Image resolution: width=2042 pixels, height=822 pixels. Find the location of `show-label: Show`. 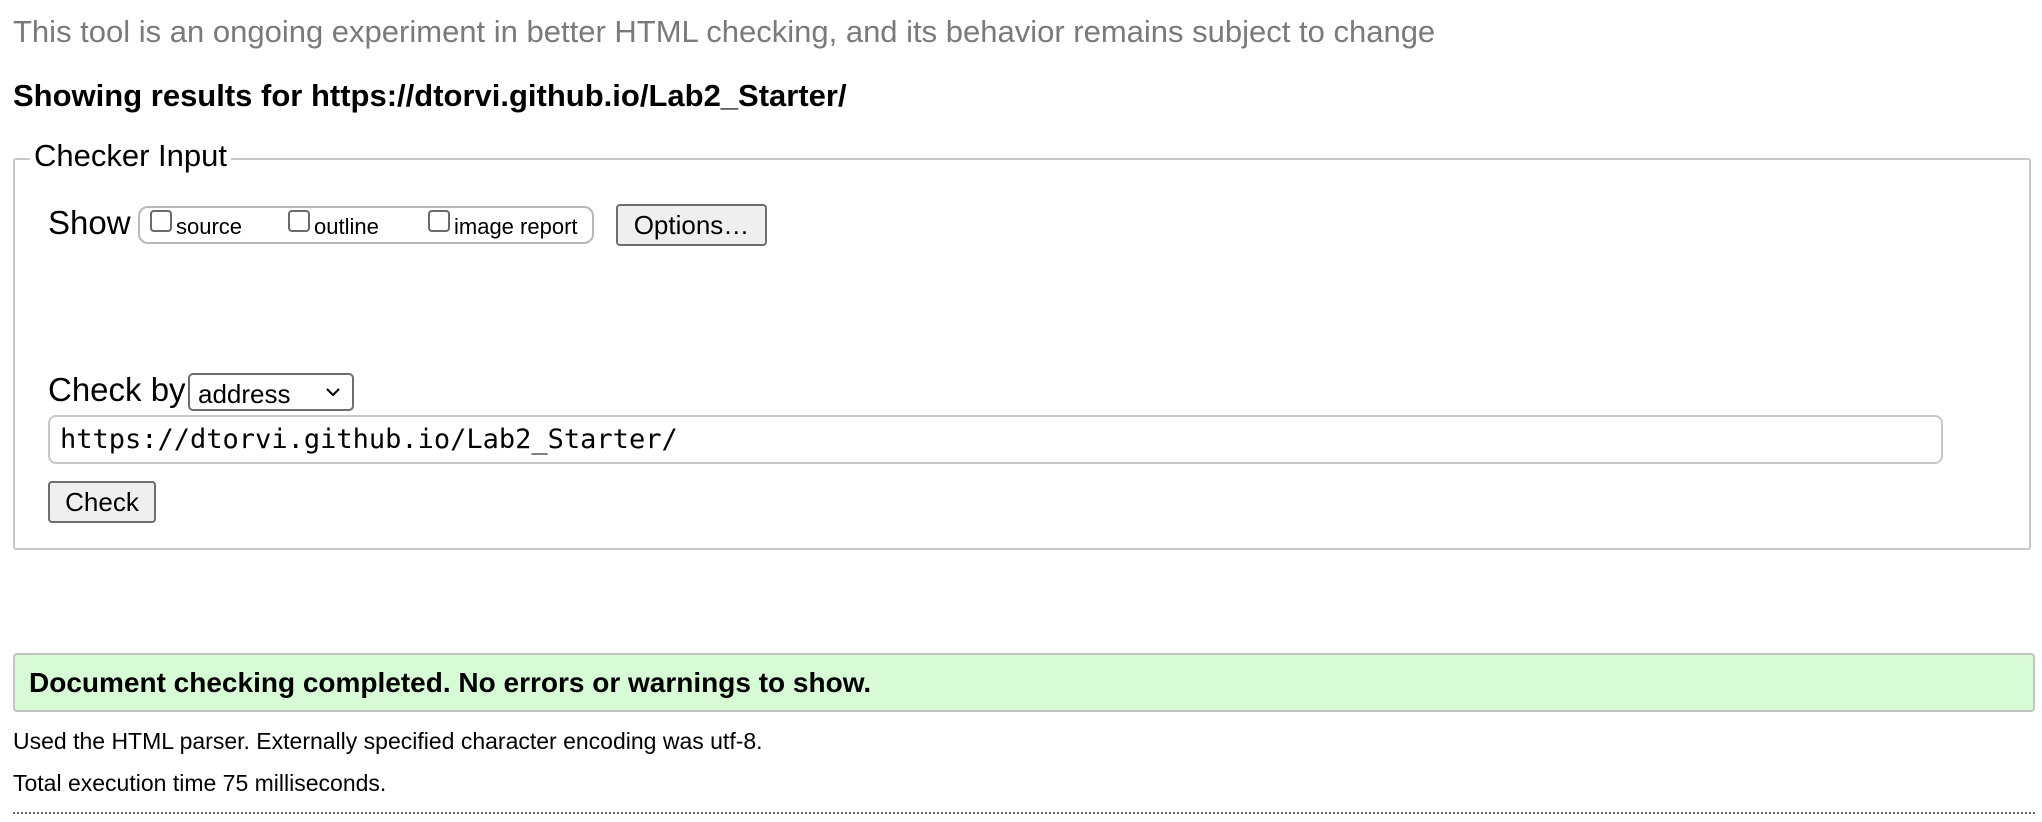

show-label: Show is located at coordinates (89, 222).